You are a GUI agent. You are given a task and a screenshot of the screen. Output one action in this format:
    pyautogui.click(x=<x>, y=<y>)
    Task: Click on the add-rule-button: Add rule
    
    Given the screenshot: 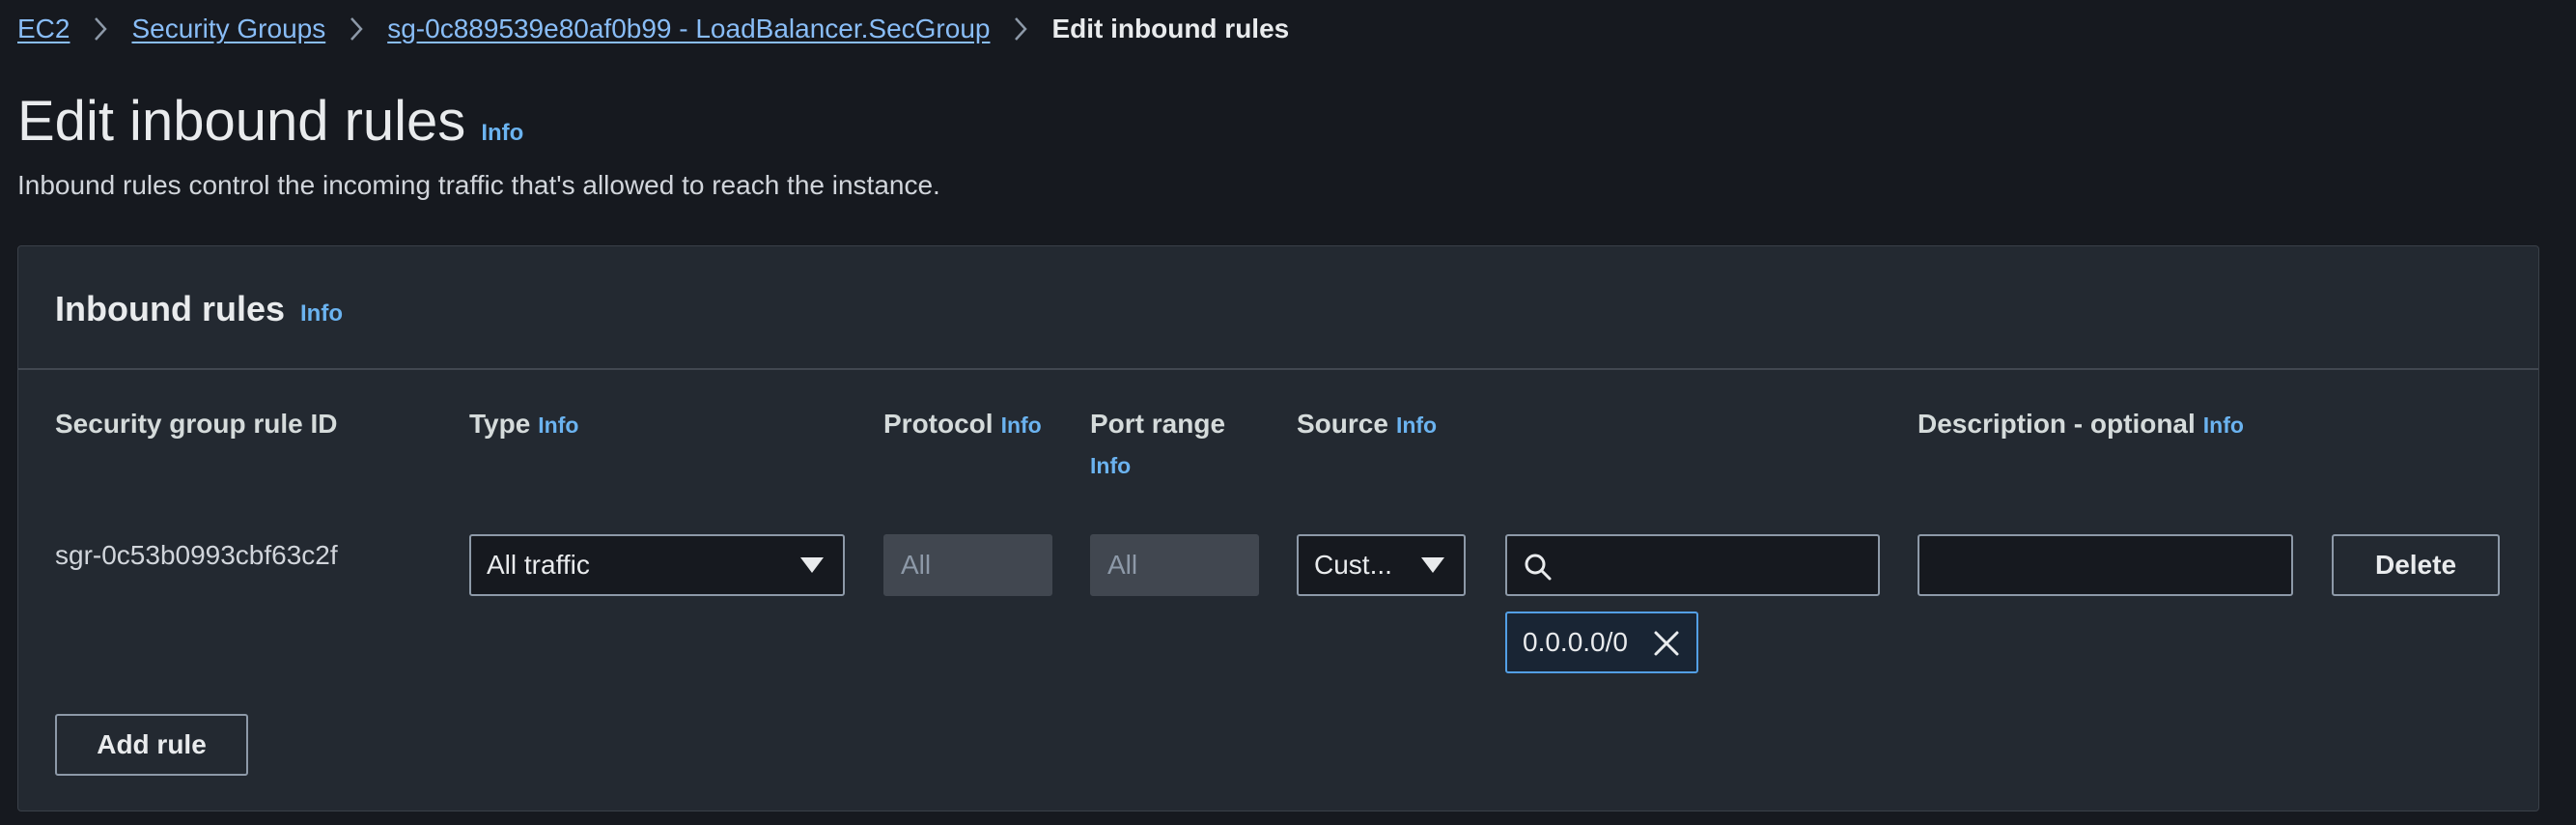 What is the action you would take?
    pyautogui.click(x=152, y=745)
    